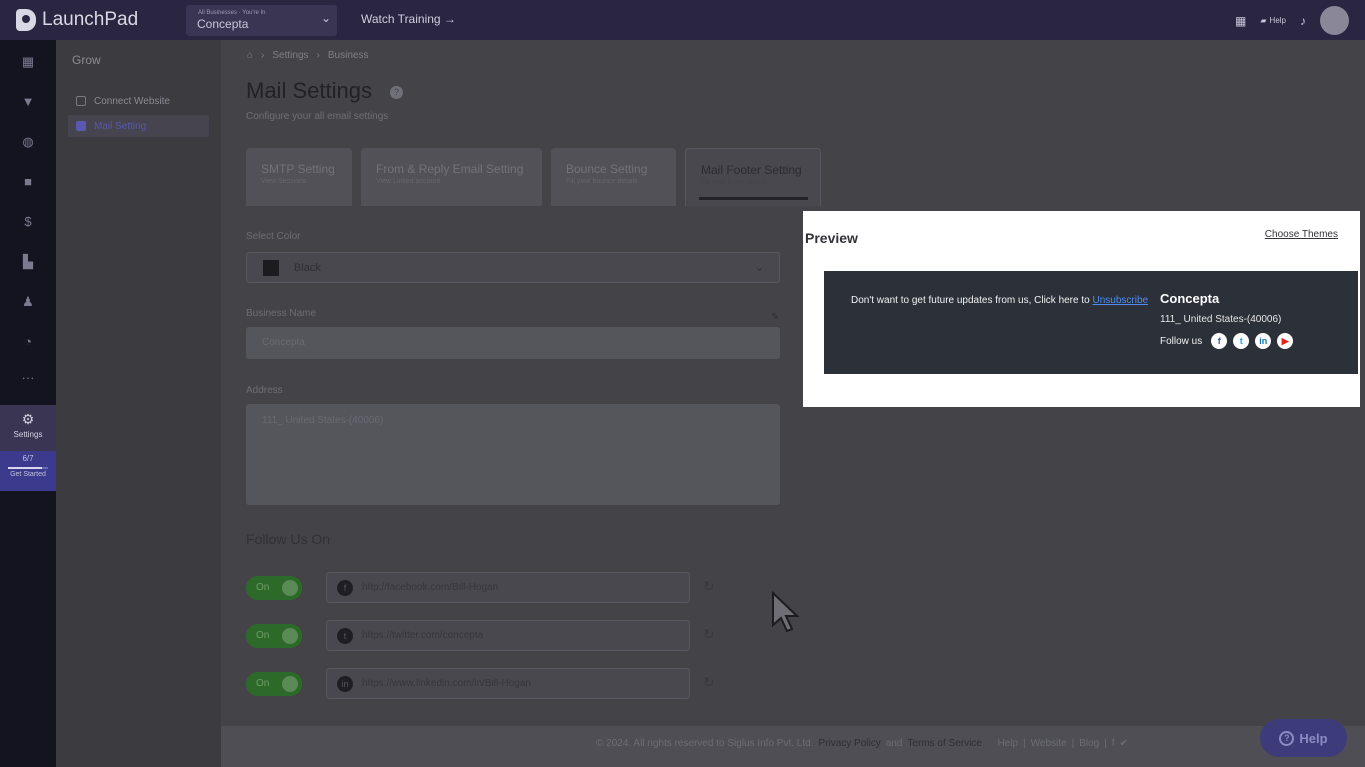 The width and height of the screenshot is (1365, 767). Describe the element at coordinates (325, 18) in the screenshot. I see `chevron-down-icon: ⌄` at that location.